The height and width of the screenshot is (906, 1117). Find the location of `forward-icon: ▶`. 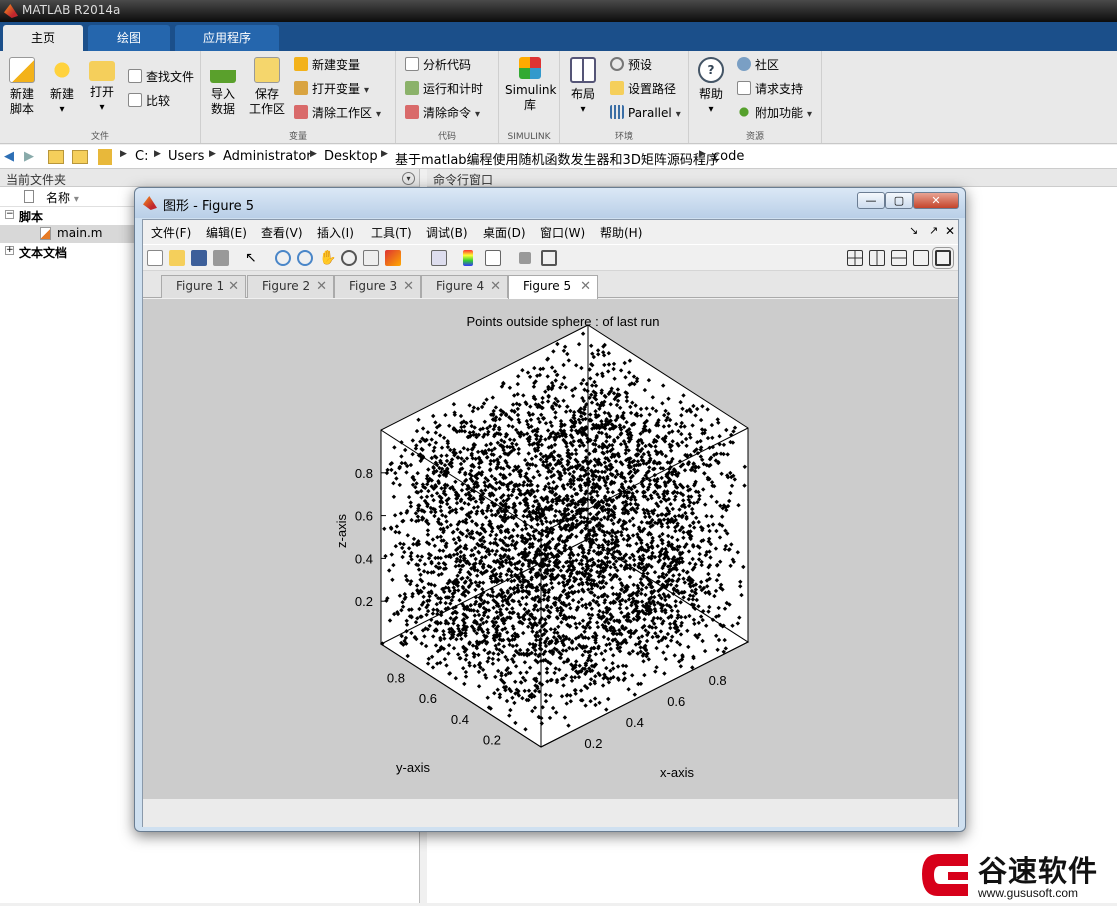

forward-icon: ▶ is located at coordinates (29, 156).